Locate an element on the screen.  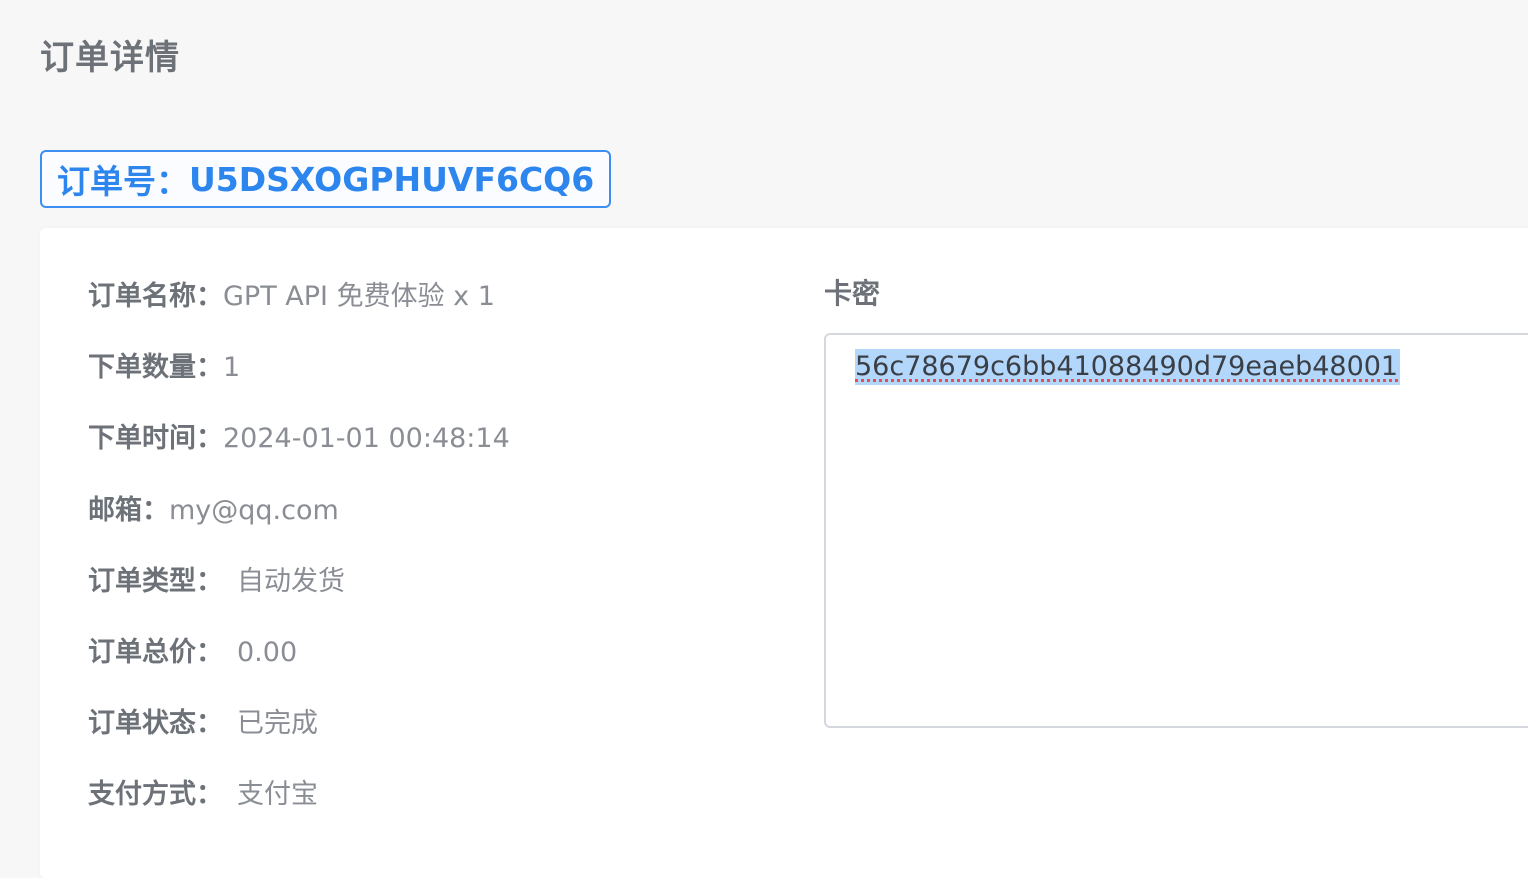
card-key-value: 56c78679c6bb41088490d79eaeb48001 is located at coordinates (1128, 367).